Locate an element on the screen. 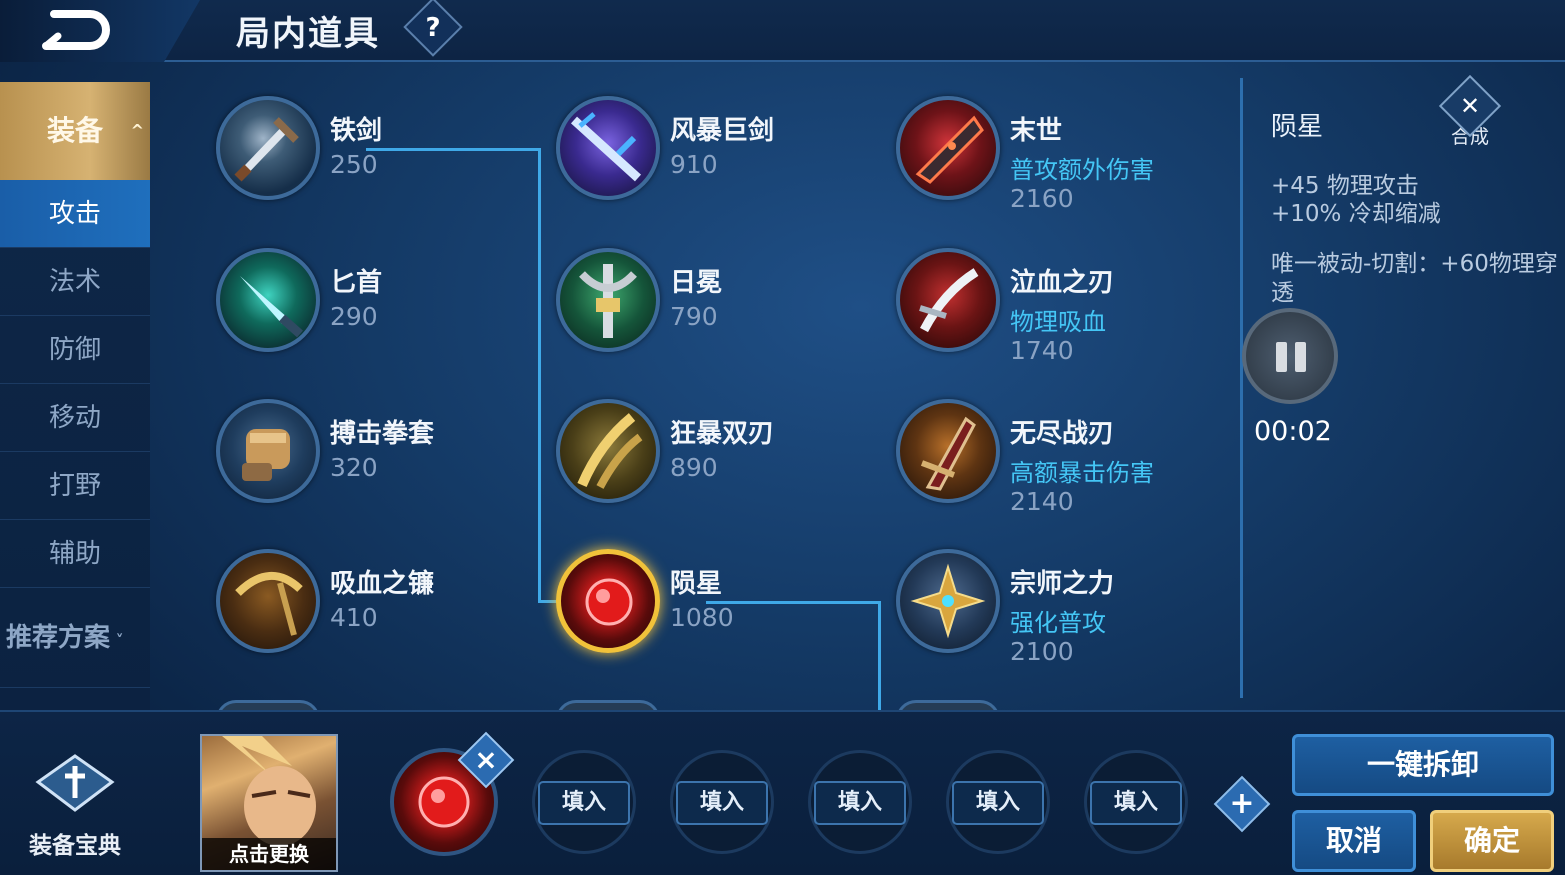  question-icon: ? is located at coordinates (433, 27).